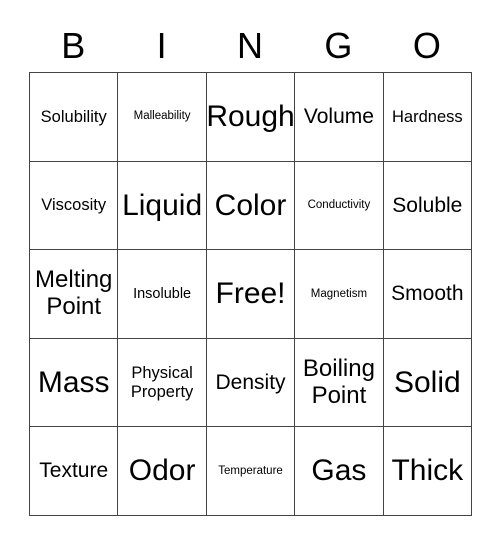 Image resolution: width=500 pixels, height=544 pixels. Describe the element at coordinates (339, 383) in the screenshot. I see `bingo-cell-g4: Boiling Point` at that location.